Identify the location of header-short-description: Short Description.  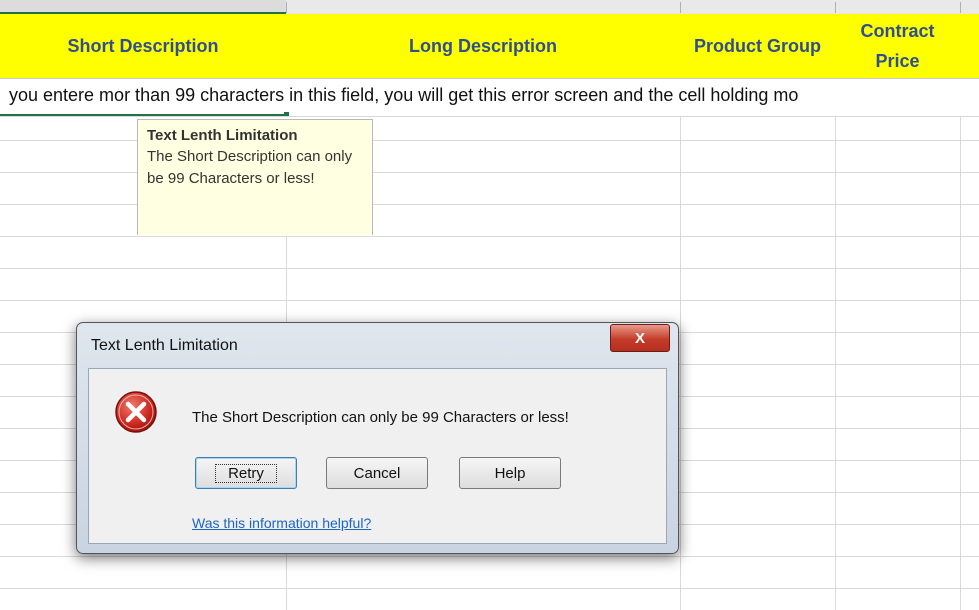
(143, 46).